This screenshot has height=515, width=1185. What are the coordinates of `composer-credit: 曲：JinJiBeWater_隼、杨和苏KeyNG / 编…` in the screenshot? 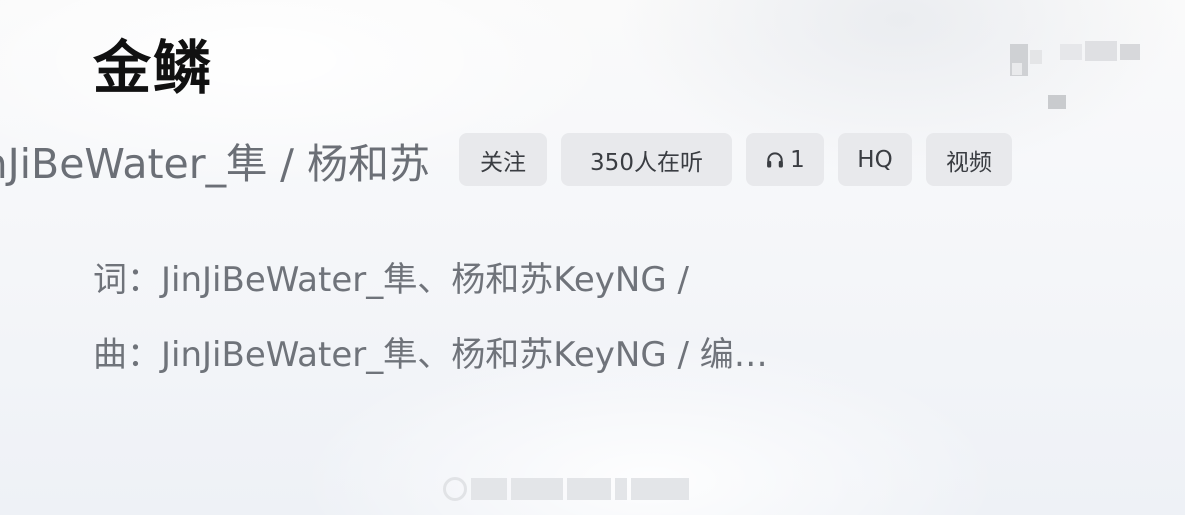 It's located at (430, 355).